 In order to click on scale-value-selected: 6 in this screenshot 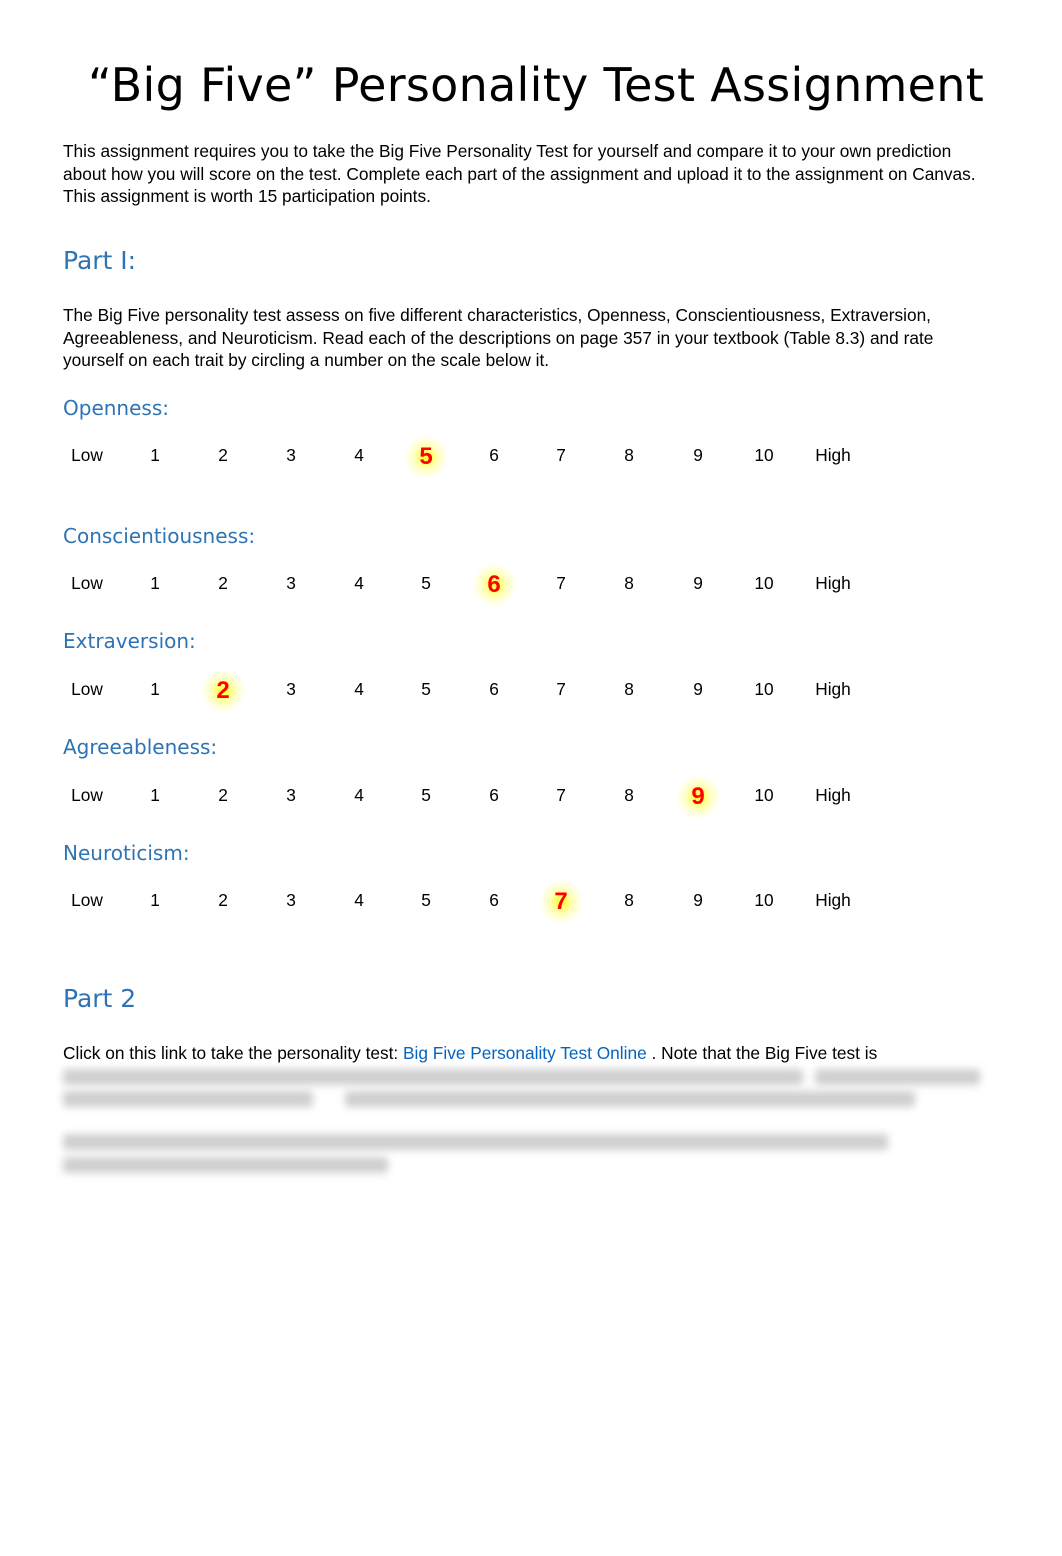, I will do `click(493, 585)`.